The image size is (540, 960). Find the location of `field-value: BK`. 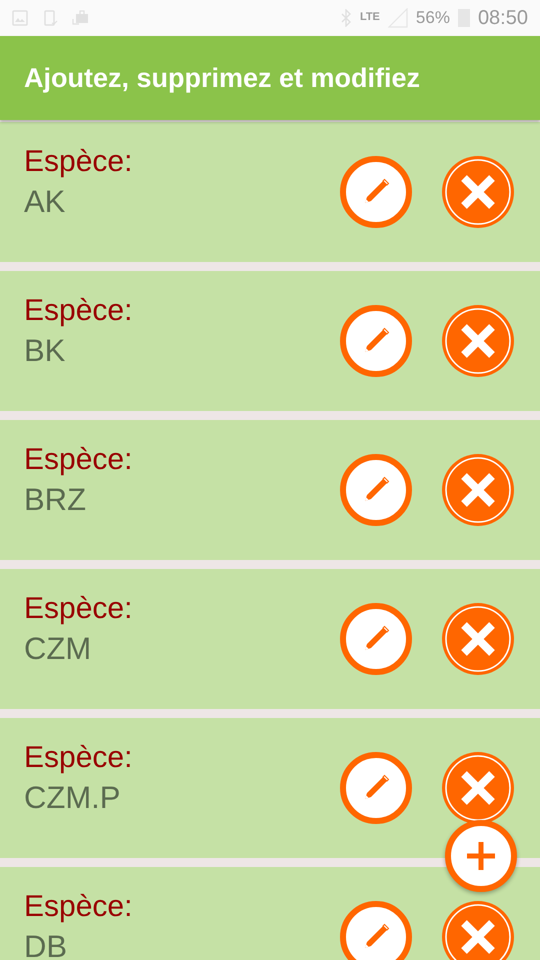

field-value: BK is located at coordinates (45, 351).